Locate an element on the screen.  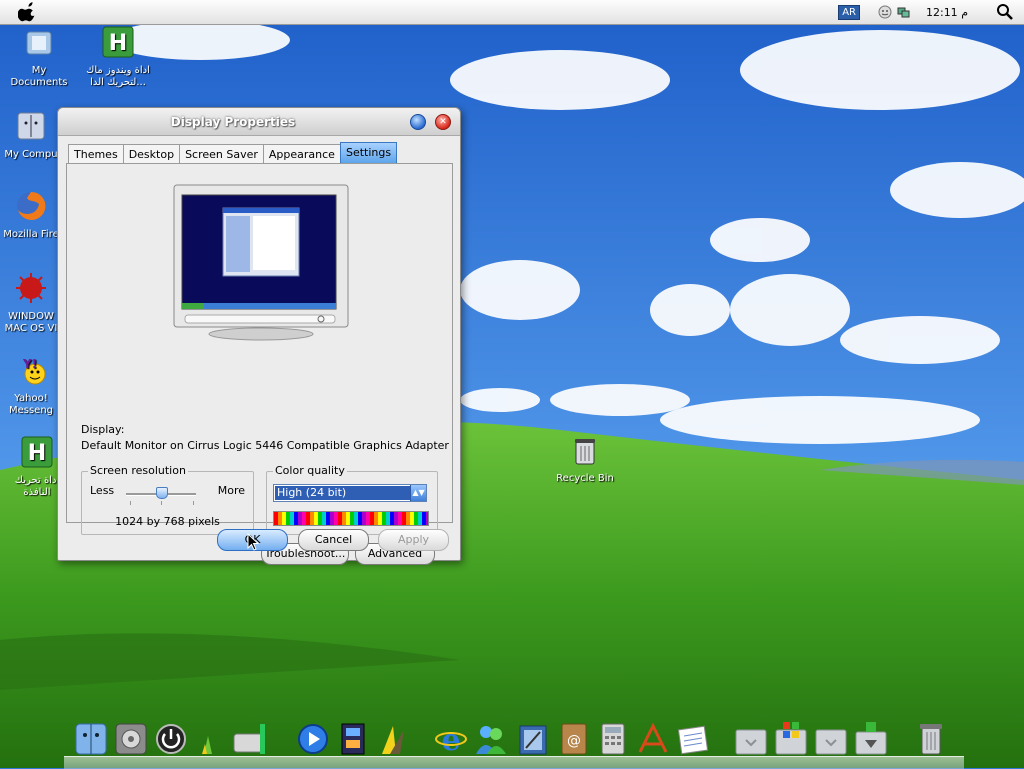
cancel-button: Cancel is located at coordinates (333, 540).